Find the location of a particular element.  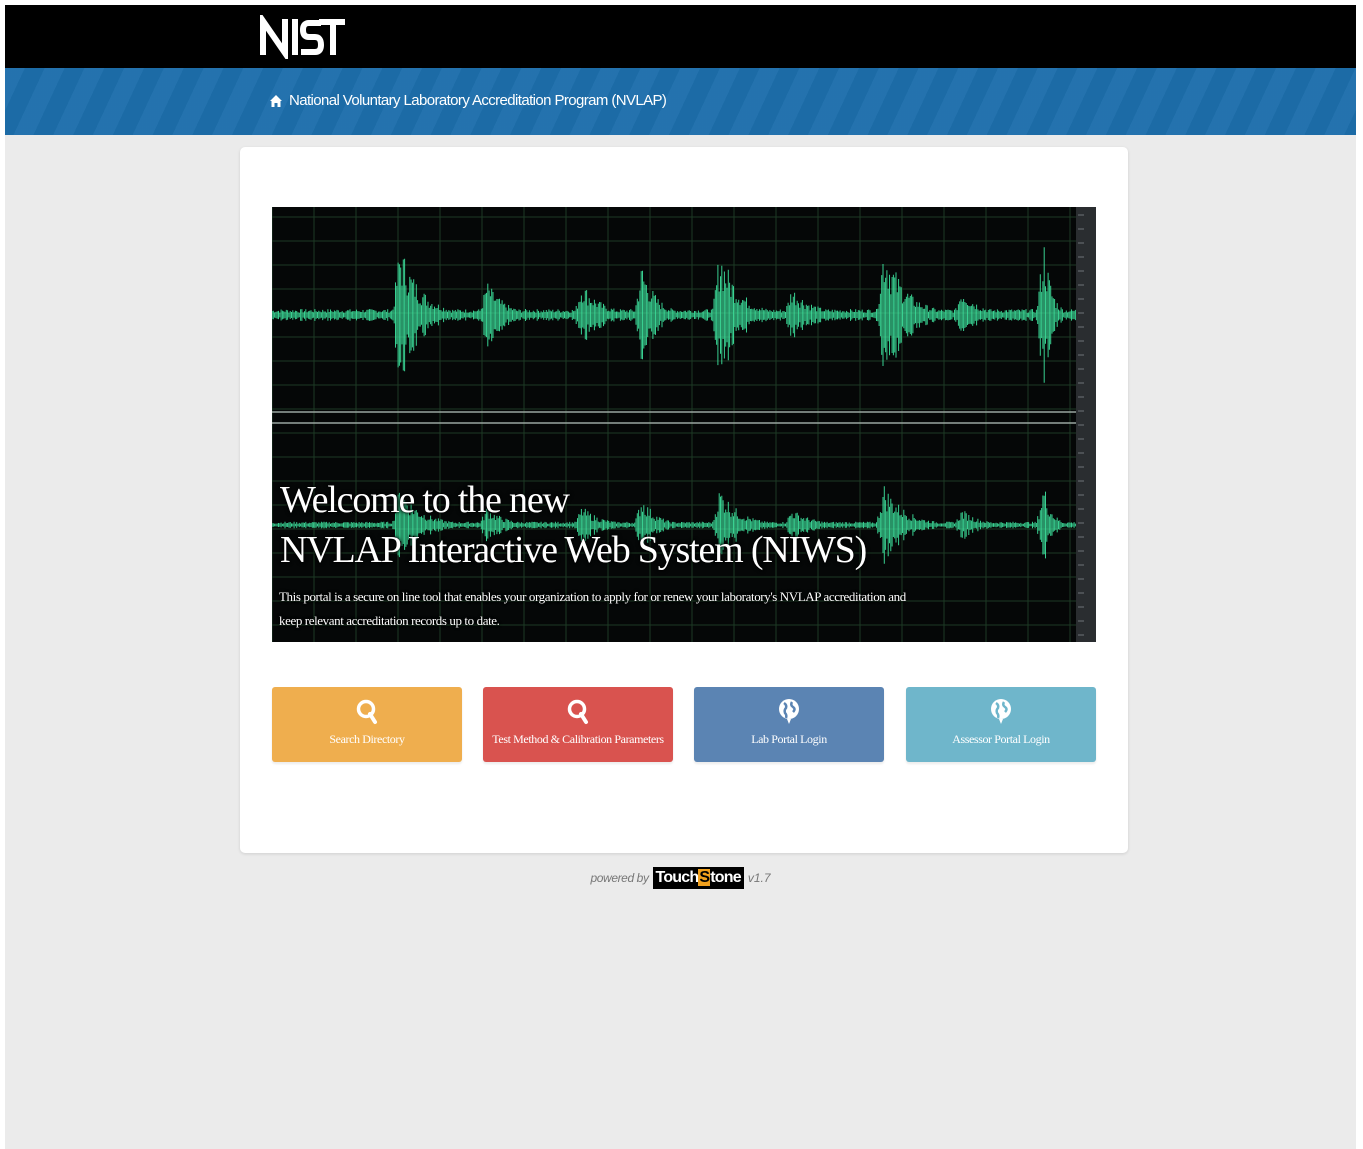

assessor-portal-login-button: Assessor Portal Login is located at coordinates (1001, 724).